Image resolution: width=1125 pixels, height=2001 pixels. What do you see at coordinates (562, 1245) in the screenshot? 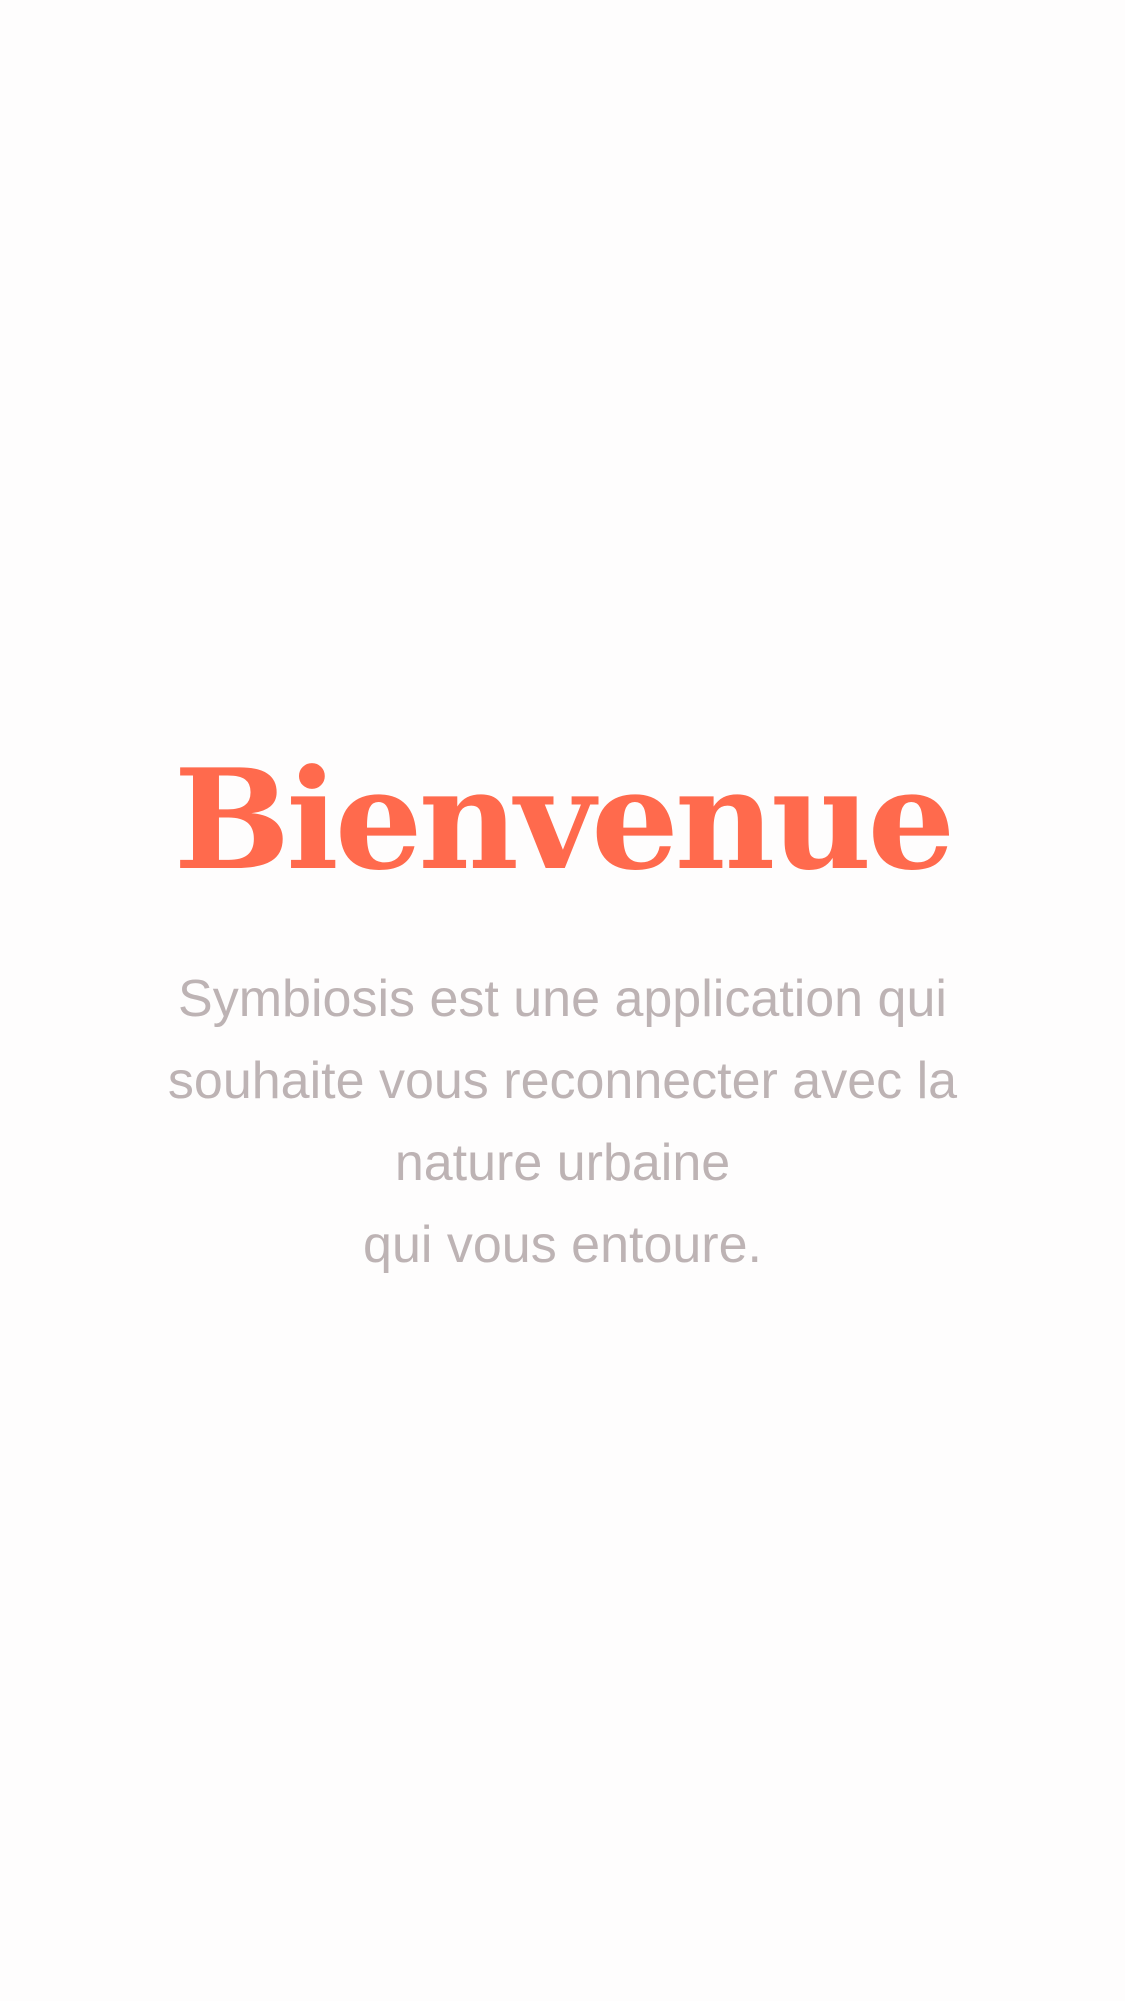
I see `welcome-description-line: qui vous entoure.` at bounding box center [562, 1245].